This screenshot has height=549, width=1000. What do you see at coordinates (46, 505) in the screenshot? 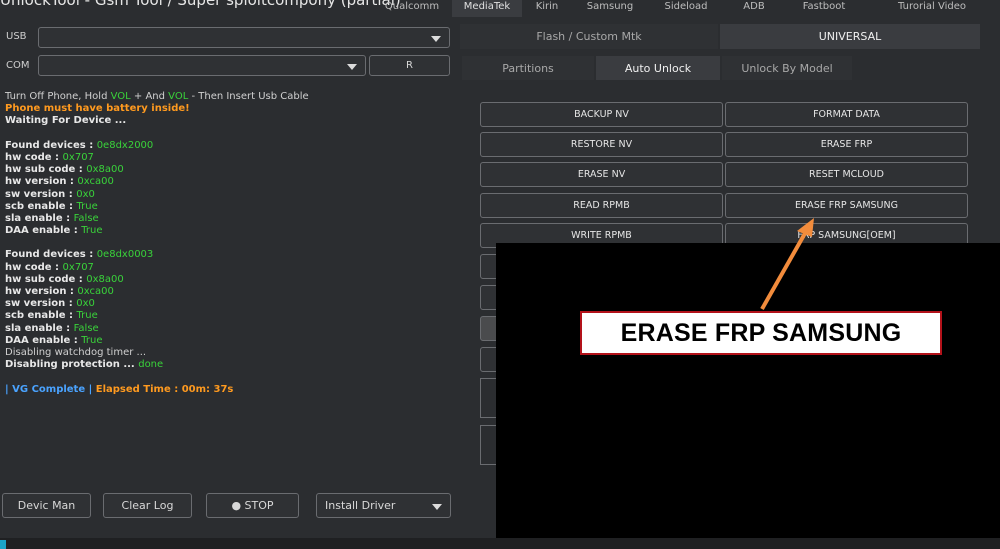
I see `device-manager-button: Devic Man` at bounding box center [46, 505].